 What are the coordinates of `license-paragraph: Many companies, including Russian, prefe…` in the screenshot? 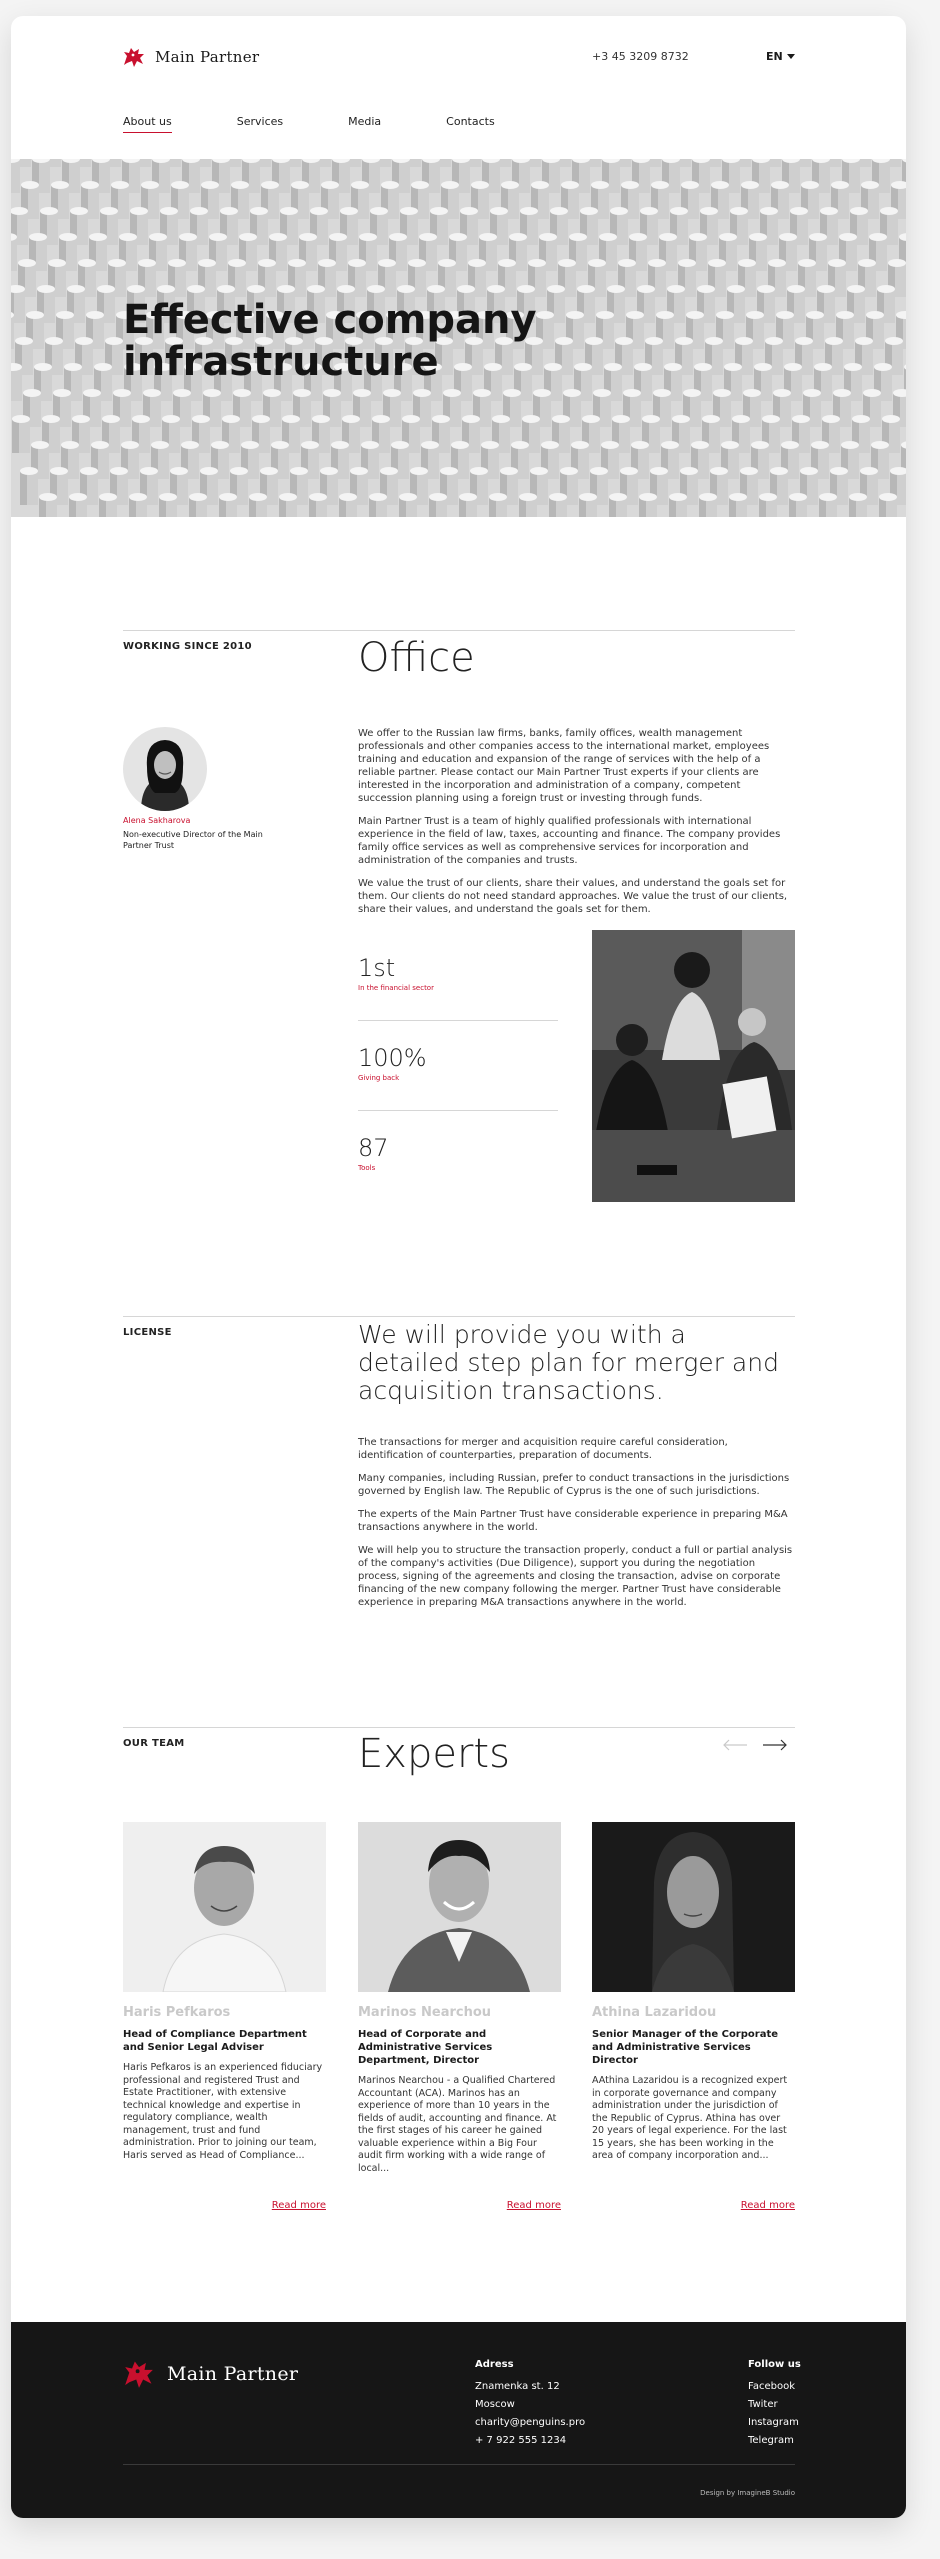 It's located at (574, 1485).